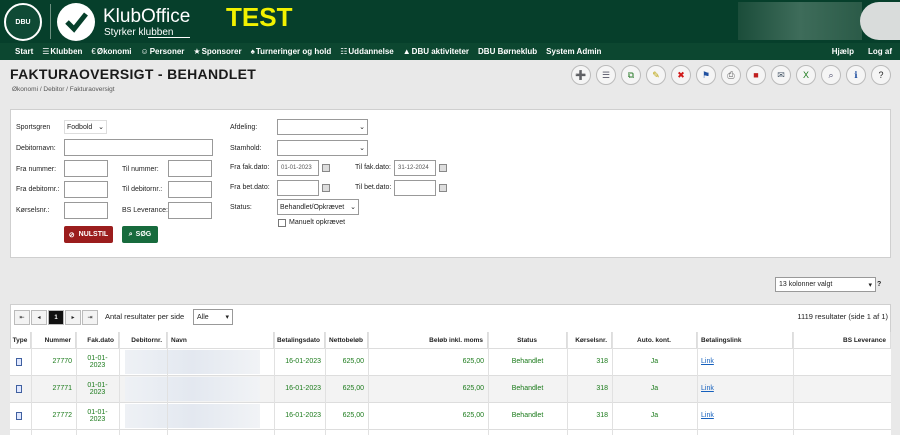 This screenshot has height=435, width=900. What do you see at coordinates (299, 340) in the screenshot?
I see `column-header: Betalingsdato` at bounding box center [299, 340].